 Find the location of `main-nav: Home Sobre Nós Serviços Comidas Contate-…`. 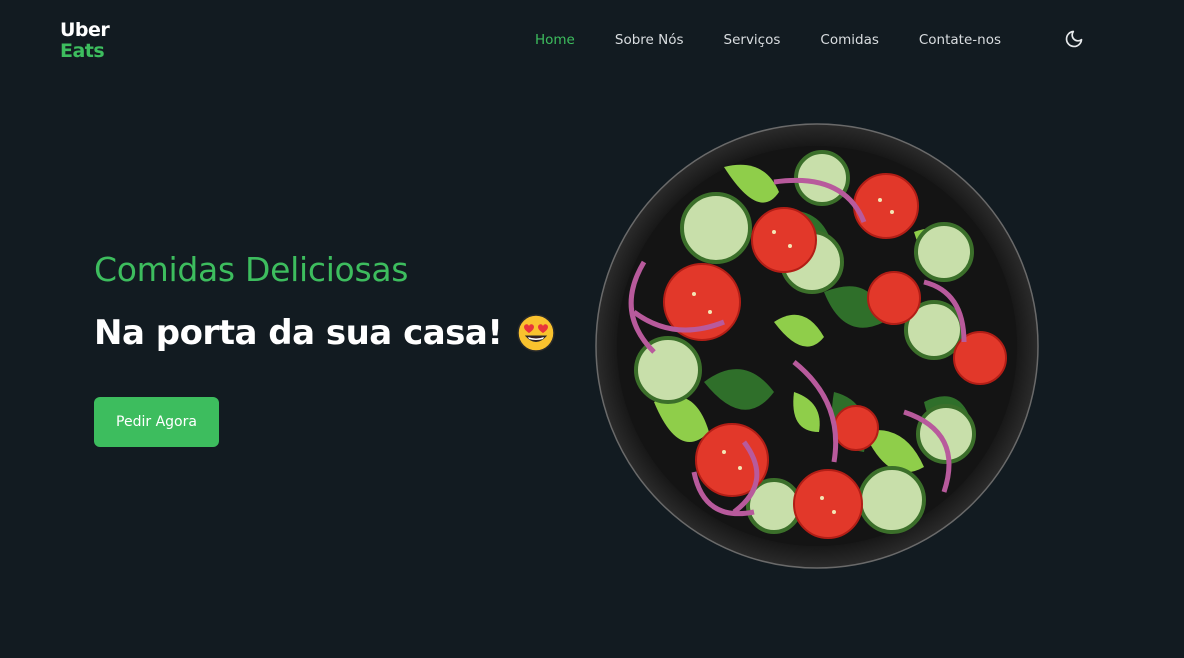

main-nav: Home Sobre Nós Serviços Comidas Contate-… is located at coordinates (788, 40).